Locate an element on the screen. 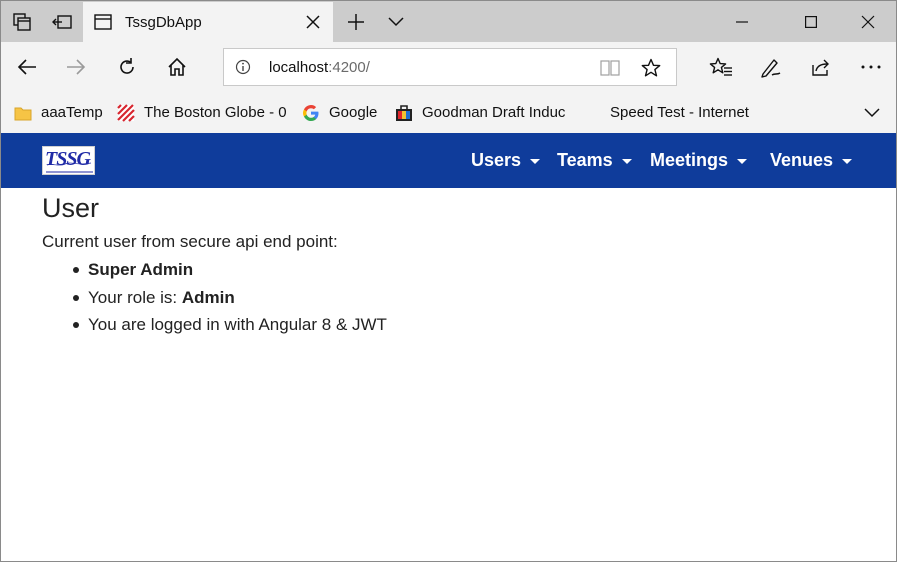 Image resolution: width=897 pixels, height=562 pixels. nav-teams: Teams is located at coordinates (594, 160).